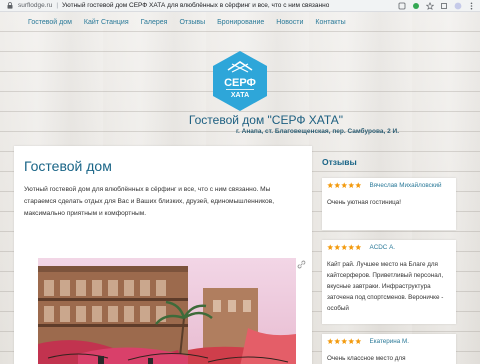  I want to click on site-title: Гостевой дом "СЕРФ ХАТА", so click(266, 120).